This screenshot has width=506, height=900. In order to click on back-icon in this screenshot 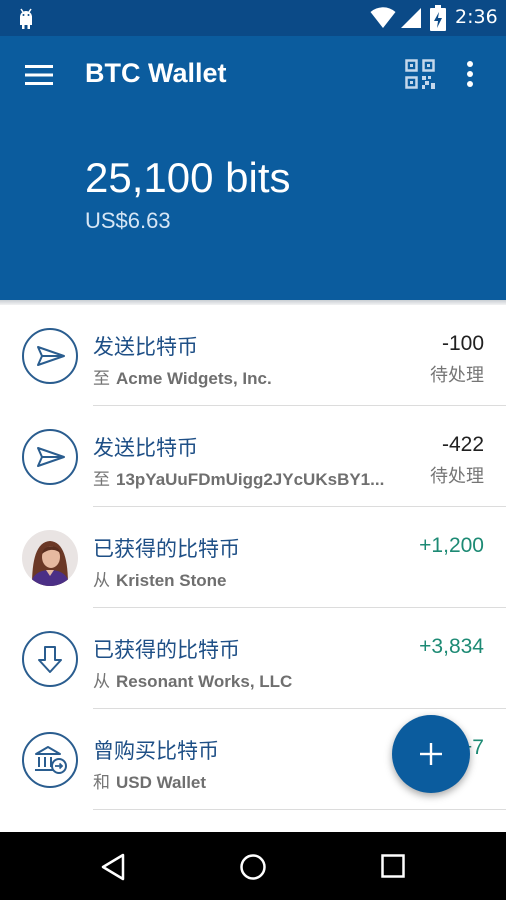, I will do `click(113, 867)`.